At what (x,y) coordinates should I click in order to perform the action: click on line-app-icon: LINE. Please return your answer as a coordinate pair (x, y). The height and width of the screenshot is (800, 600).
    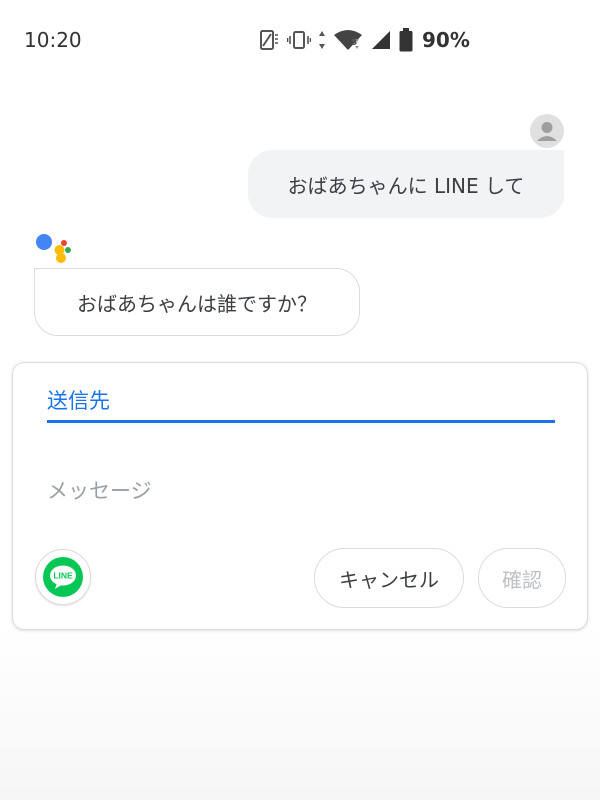
    Looking at the image, I should click on (63, 577).